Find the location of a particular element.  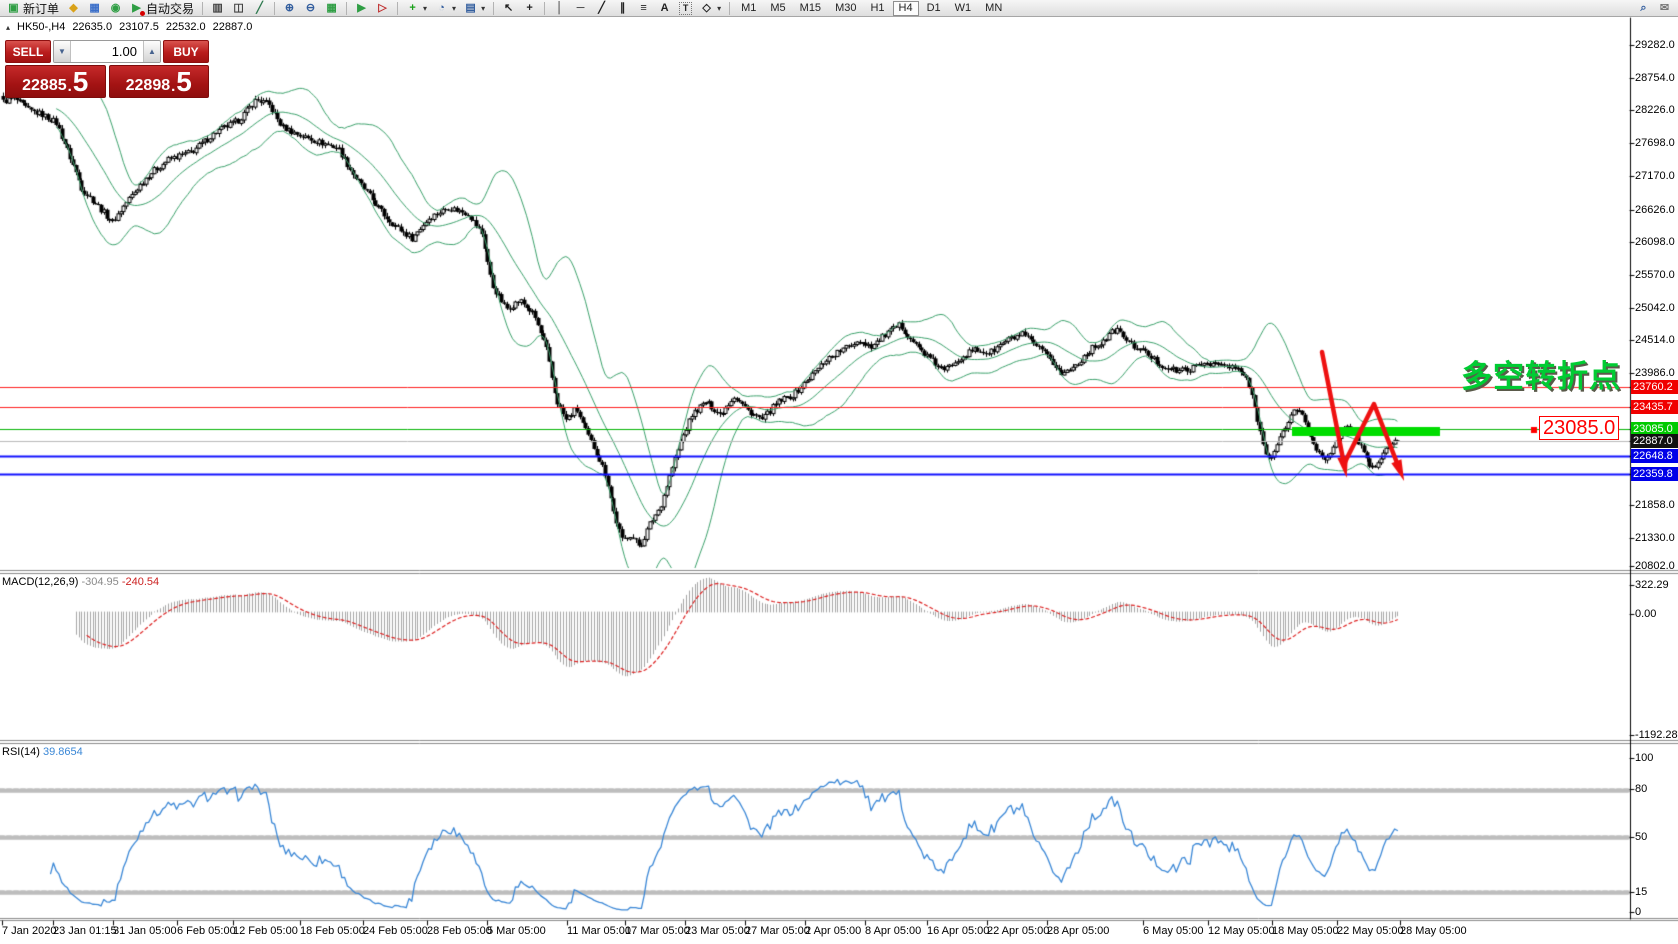

price-level-label: 23760.2 is located at coordinates (1654, 387).